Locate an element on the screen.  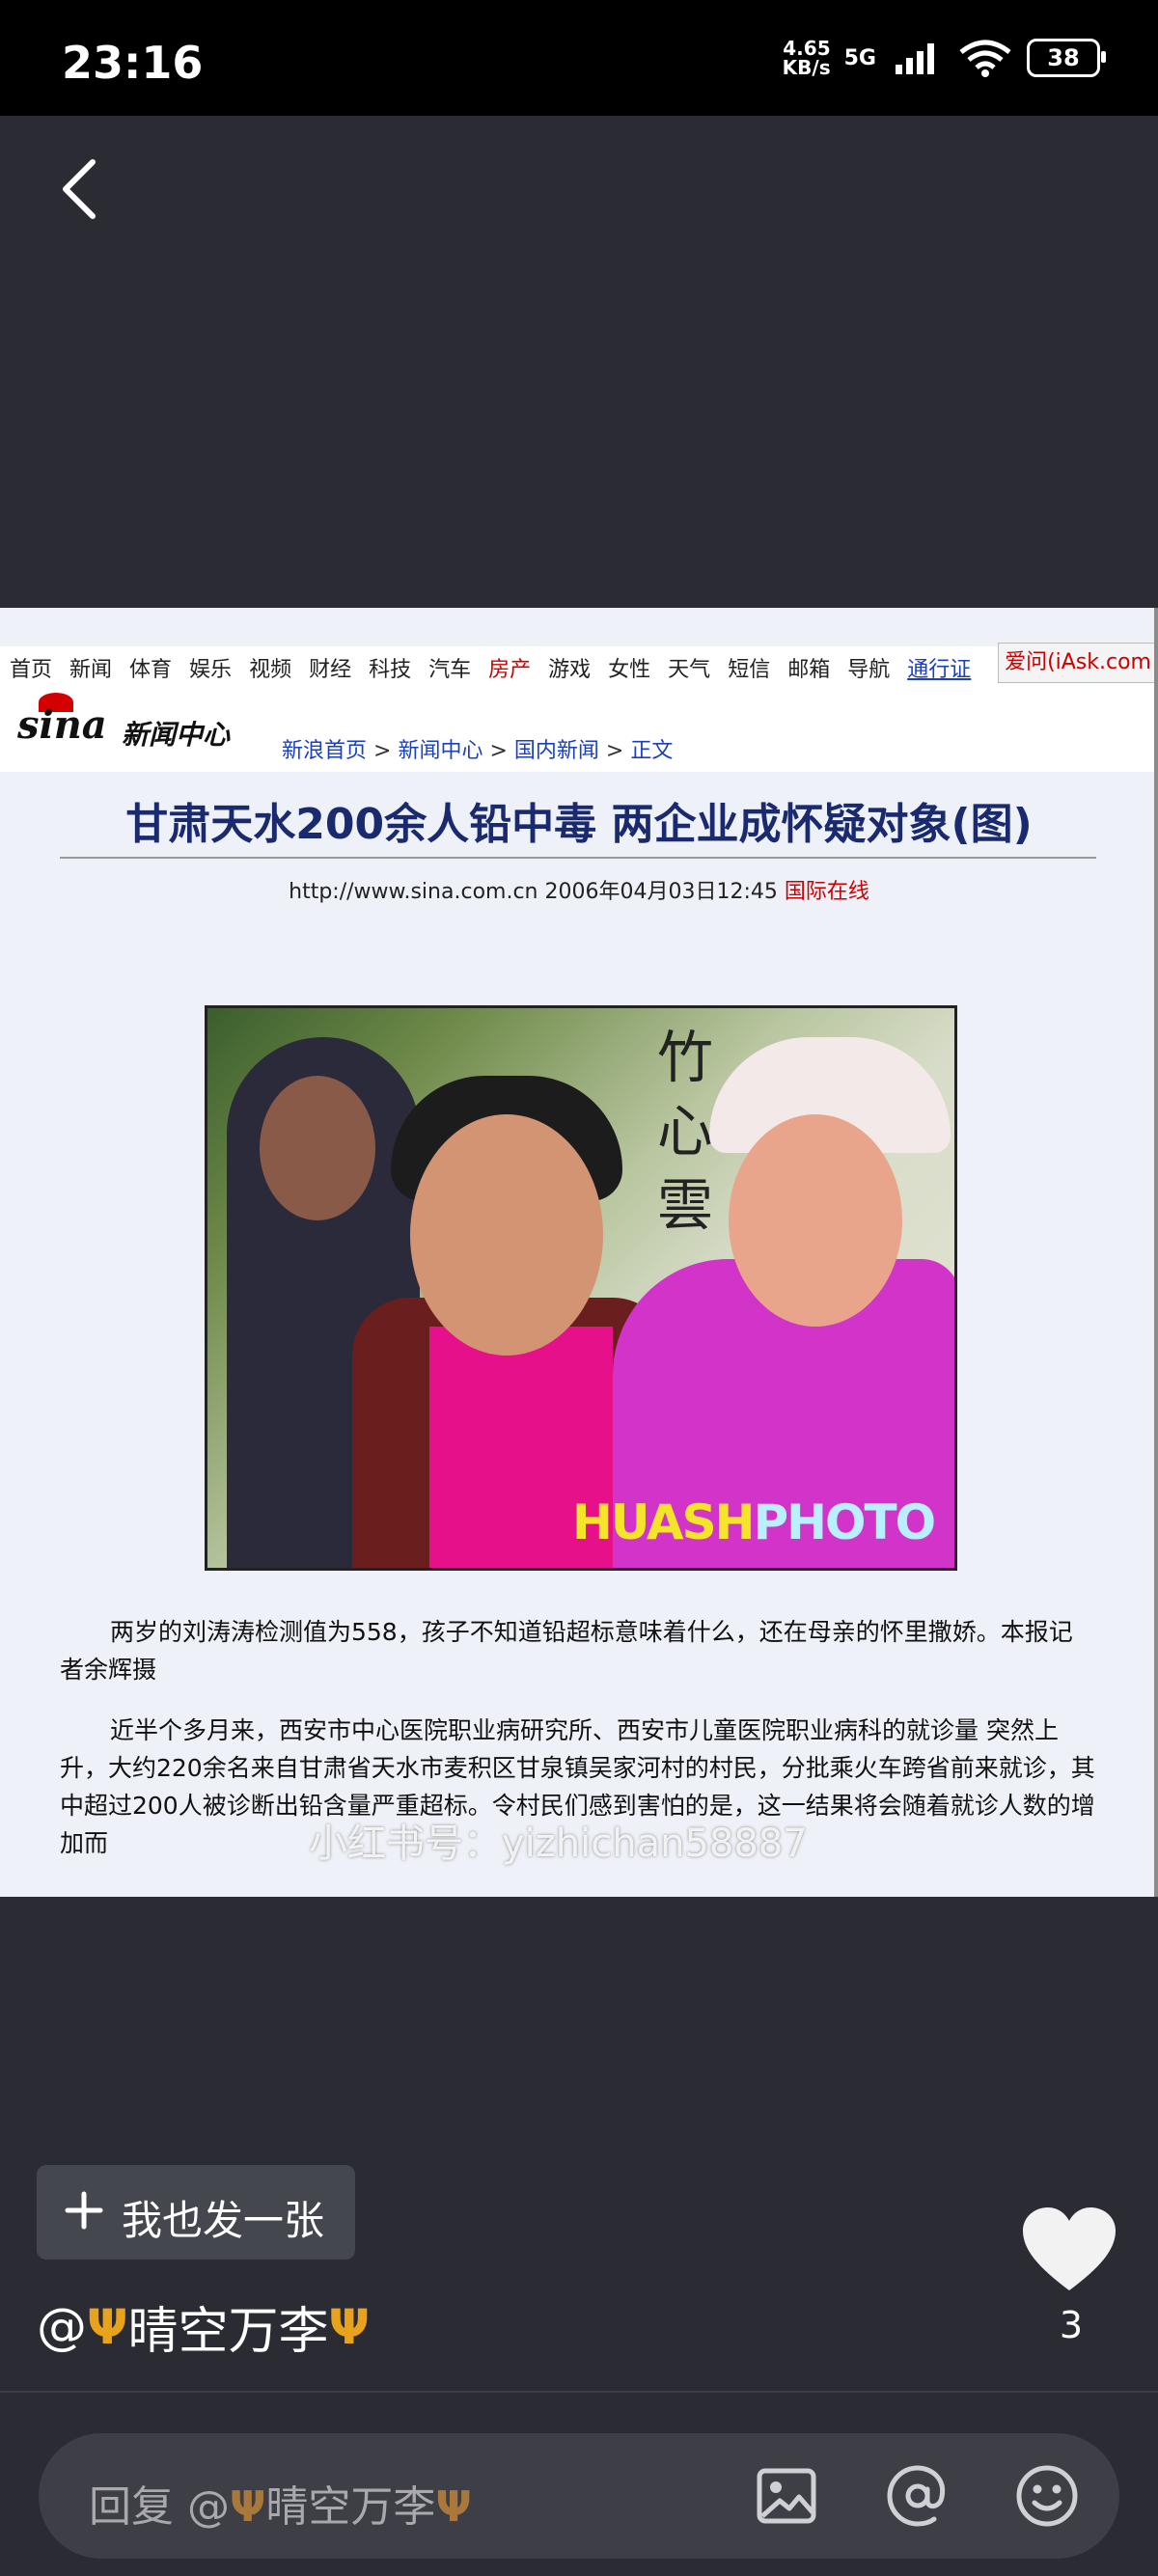
image-icon is located at coordinates (786, 2496).